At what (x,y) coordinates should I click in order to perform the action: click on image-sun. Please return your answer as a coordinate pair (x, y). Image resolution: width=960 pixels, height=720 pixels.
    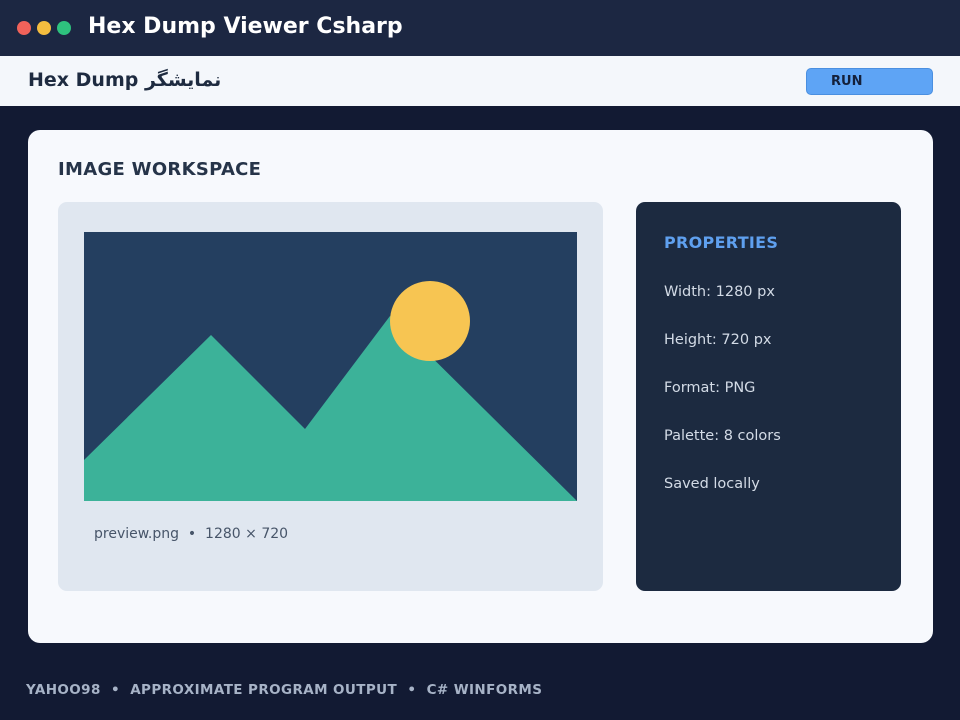
    Looking at the image, I should click on (430, 321).